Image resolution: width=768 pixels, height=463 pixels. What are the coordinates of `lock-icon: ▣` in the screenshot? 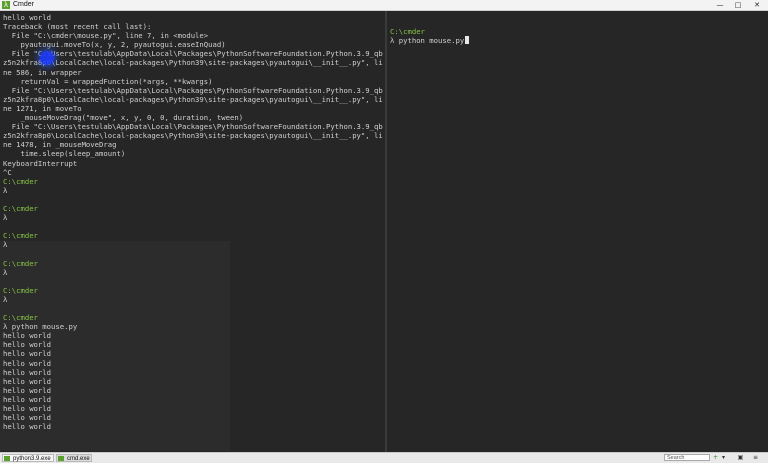 It's located at (740, 457).